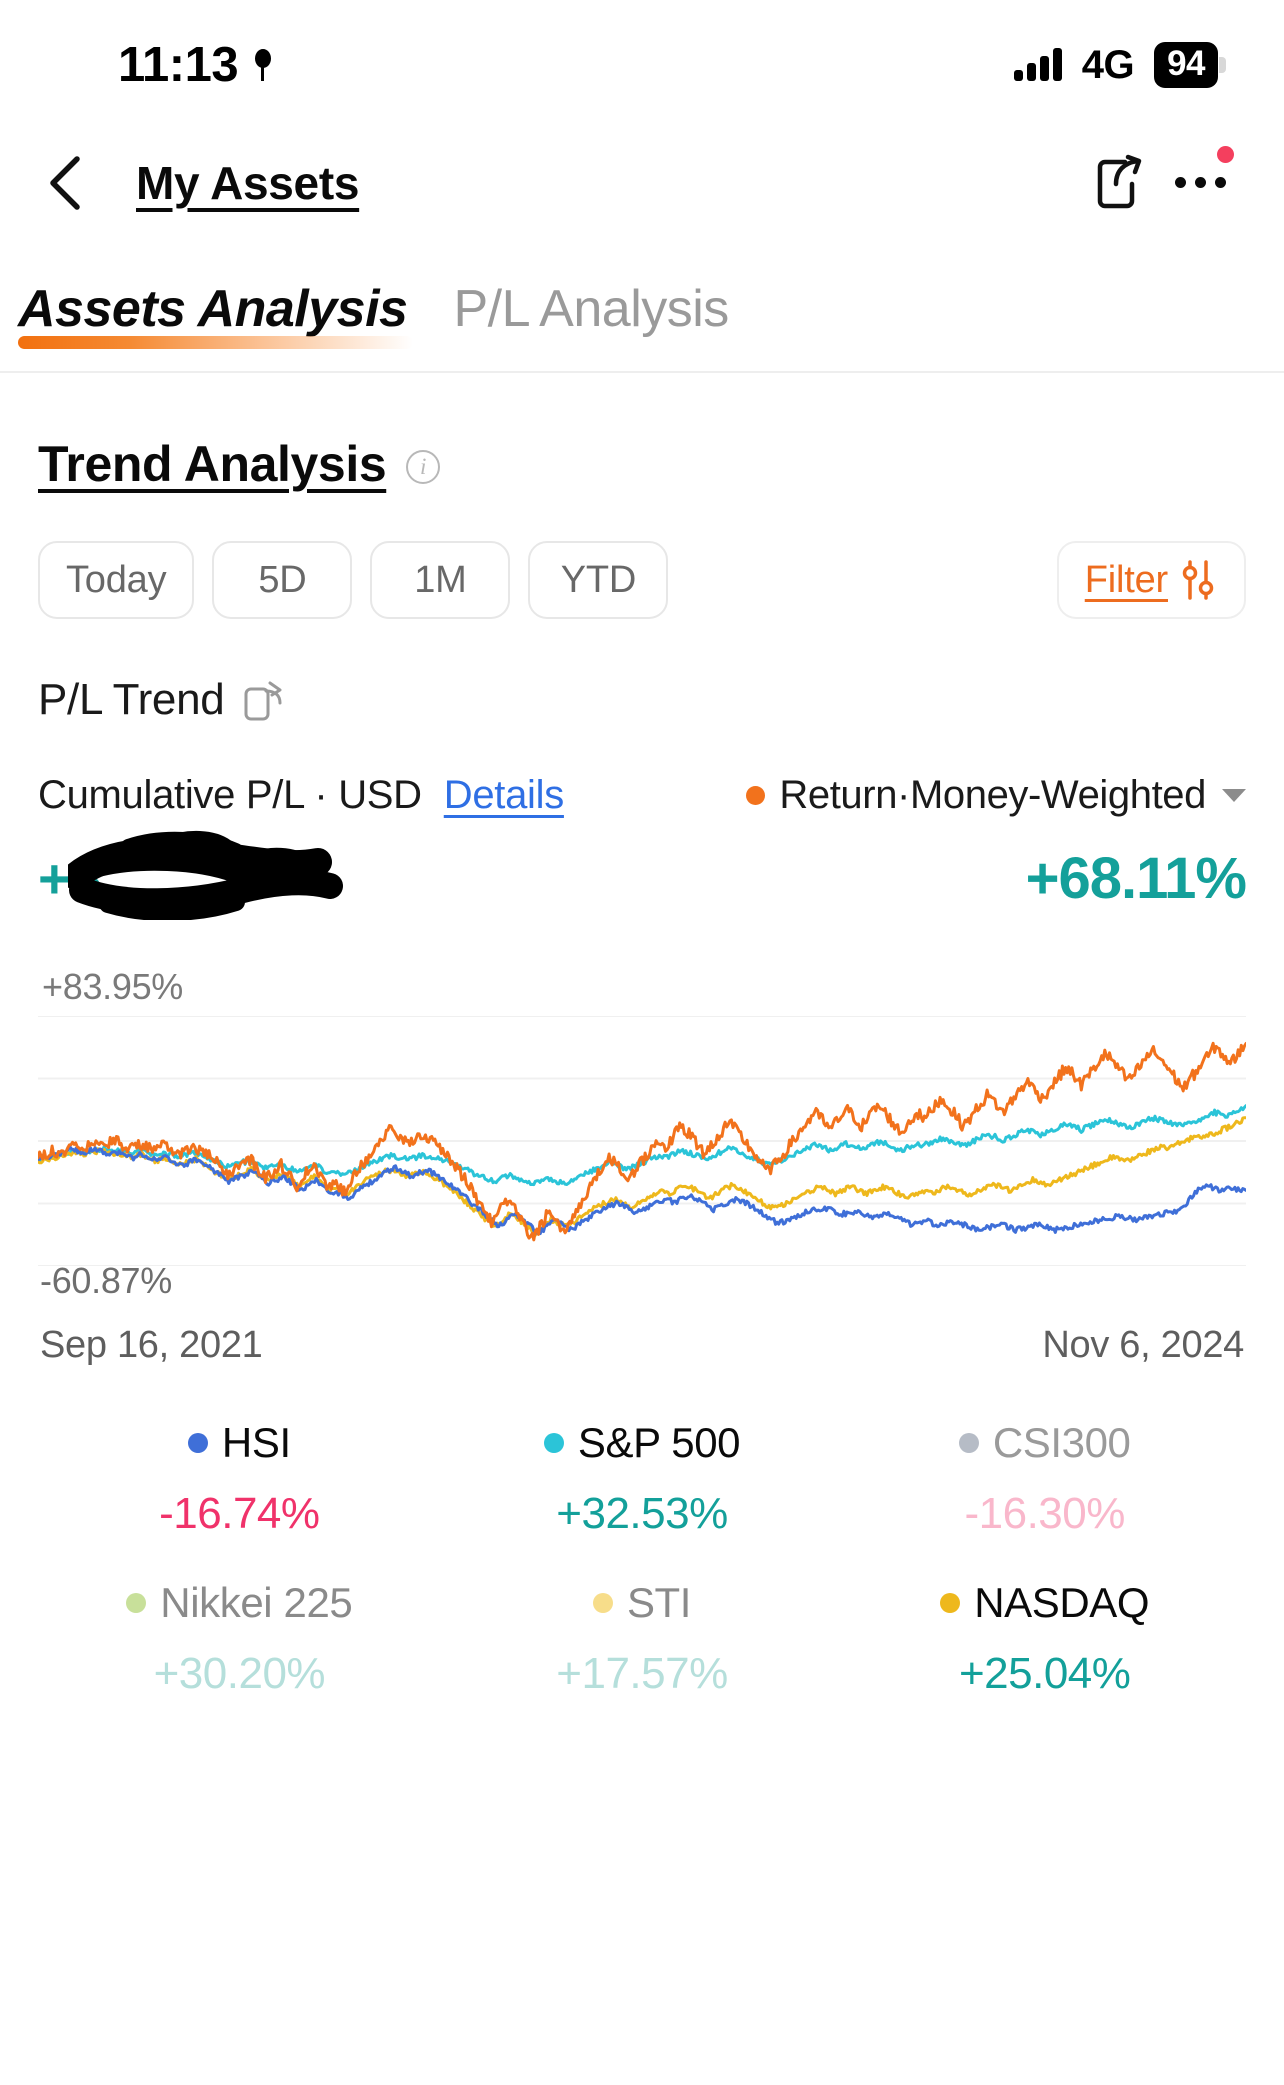 The image size is (1284, 2085). Describe the element at coordinates (642, 1345) in the screenshot. I see `chart-dates-row: Sep 16, 2021 Nov 6, 2024` at that location.